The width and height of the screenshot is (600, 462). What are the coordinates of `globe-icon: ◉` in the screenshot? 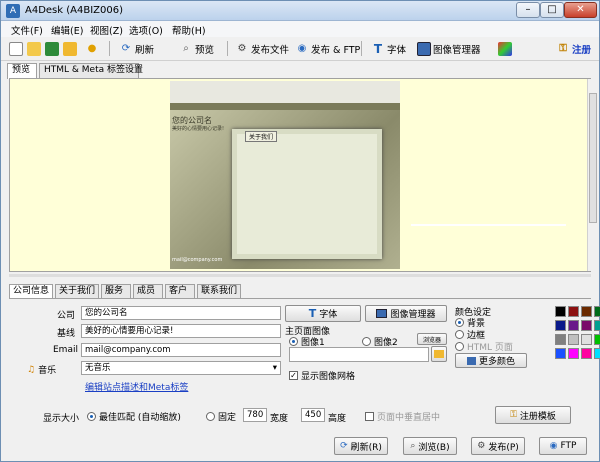 It's located at (302, 48).